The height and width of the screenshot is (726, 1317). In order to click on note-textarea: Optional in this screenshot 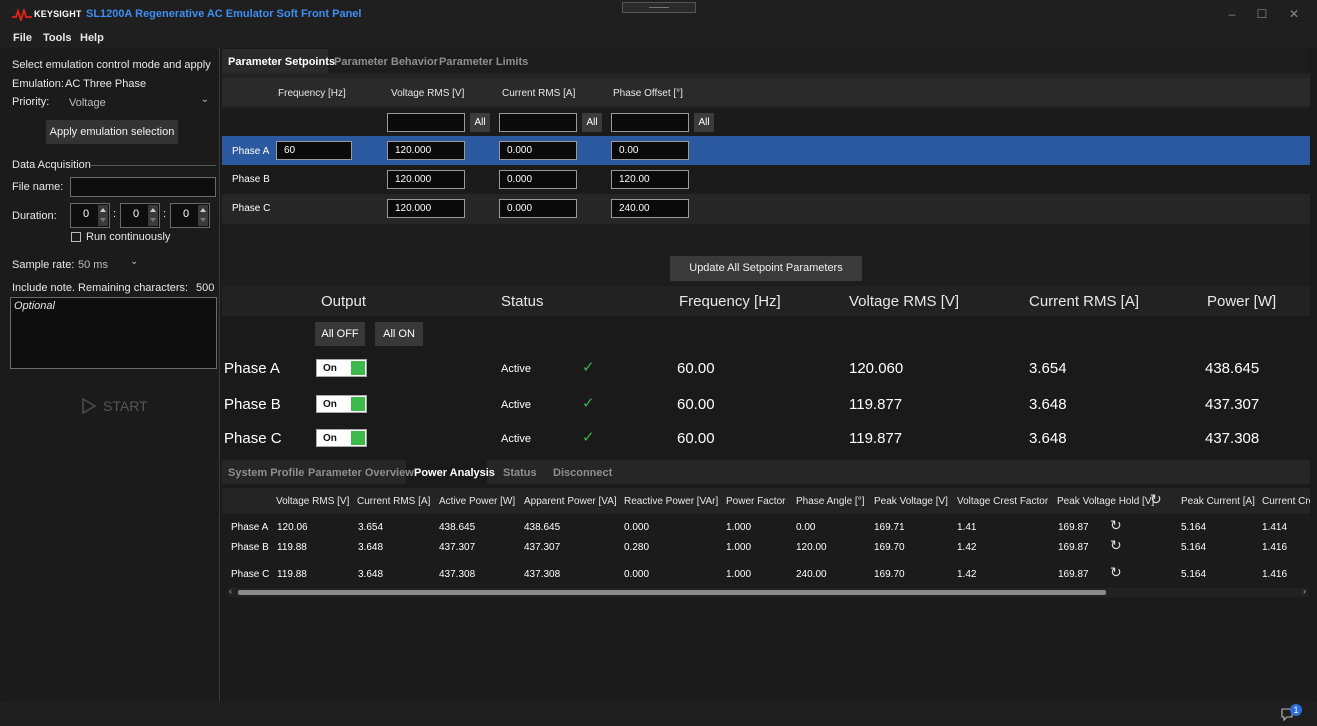, I will do `click(113, 333)`.